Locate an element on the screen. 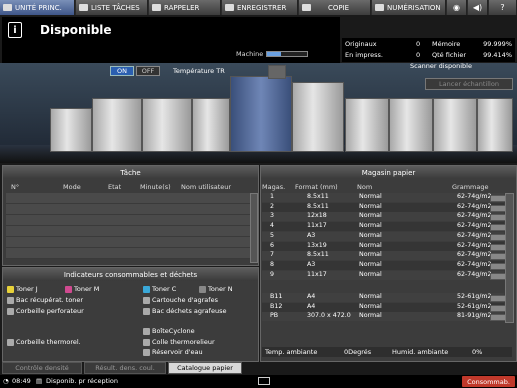 The height and width of the screenshot is (388, 517). binder-icon is located at coordinates (10, 342).